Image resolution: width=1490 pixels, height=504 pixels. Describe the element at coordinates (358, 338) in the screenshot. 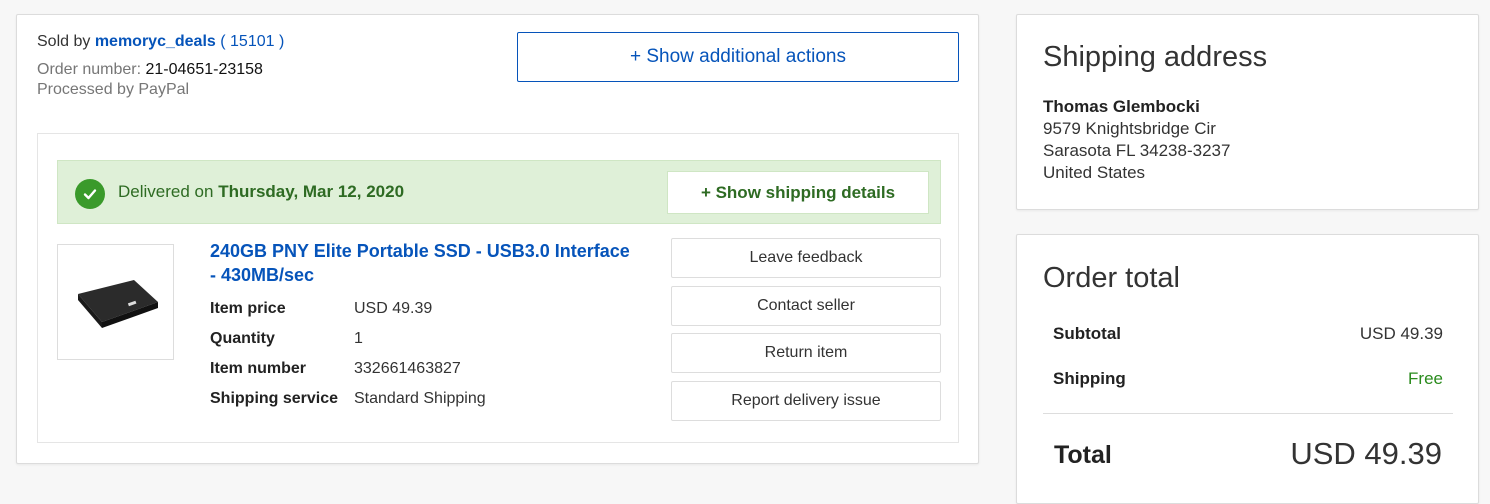

I see `spec-value: 1` at that location.